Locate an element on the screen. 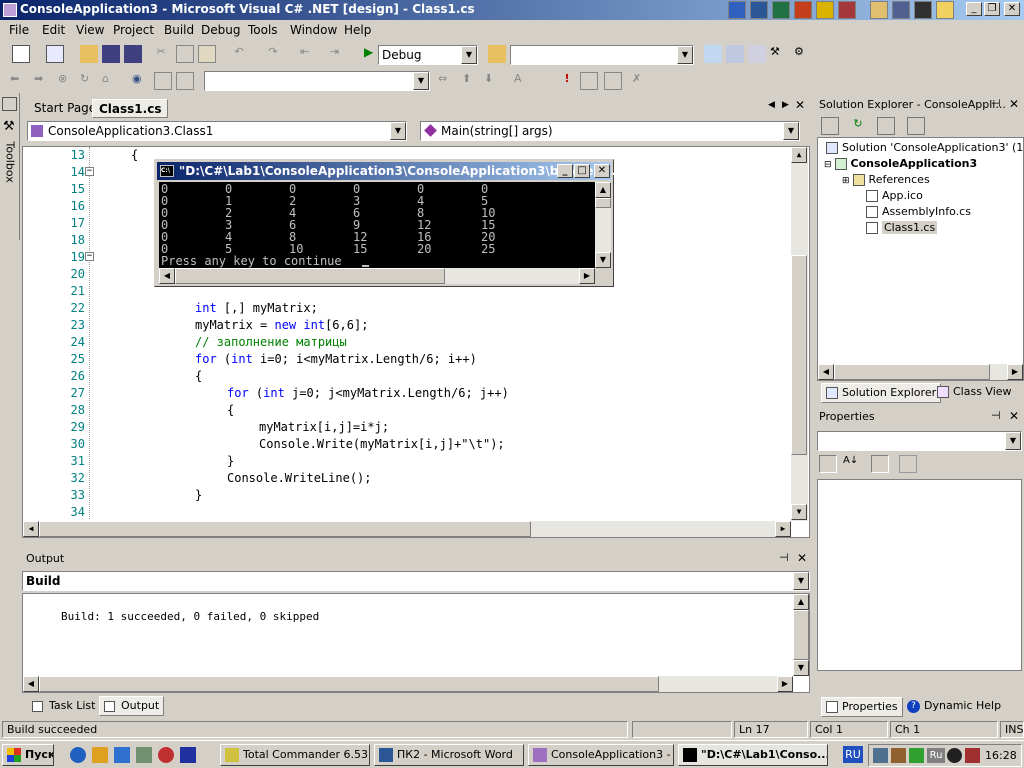  move-up-icon: ⬆ is located at coordinates (471, 81).